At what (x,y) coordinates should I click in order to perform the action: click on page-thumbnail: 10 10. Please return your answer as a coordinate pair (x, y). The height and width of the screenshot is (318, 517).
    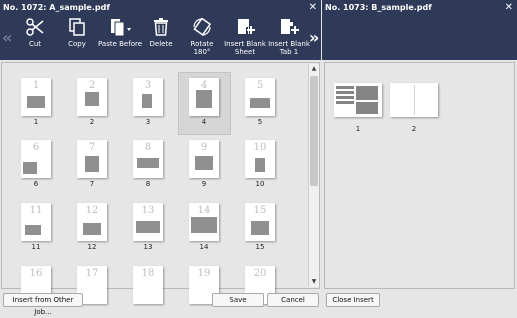
    Looking at the image, I should click on (260, 164).